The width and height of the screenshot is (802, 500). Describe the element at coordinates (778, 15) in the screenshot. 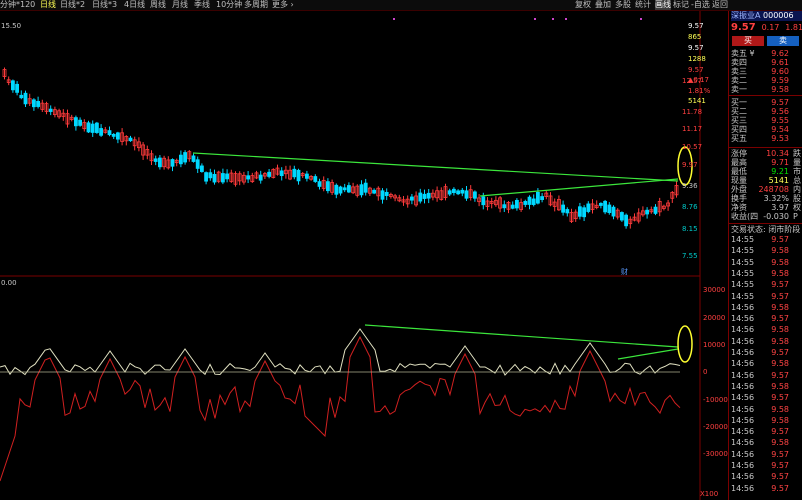

I see `stock-code: 000006` at that location.